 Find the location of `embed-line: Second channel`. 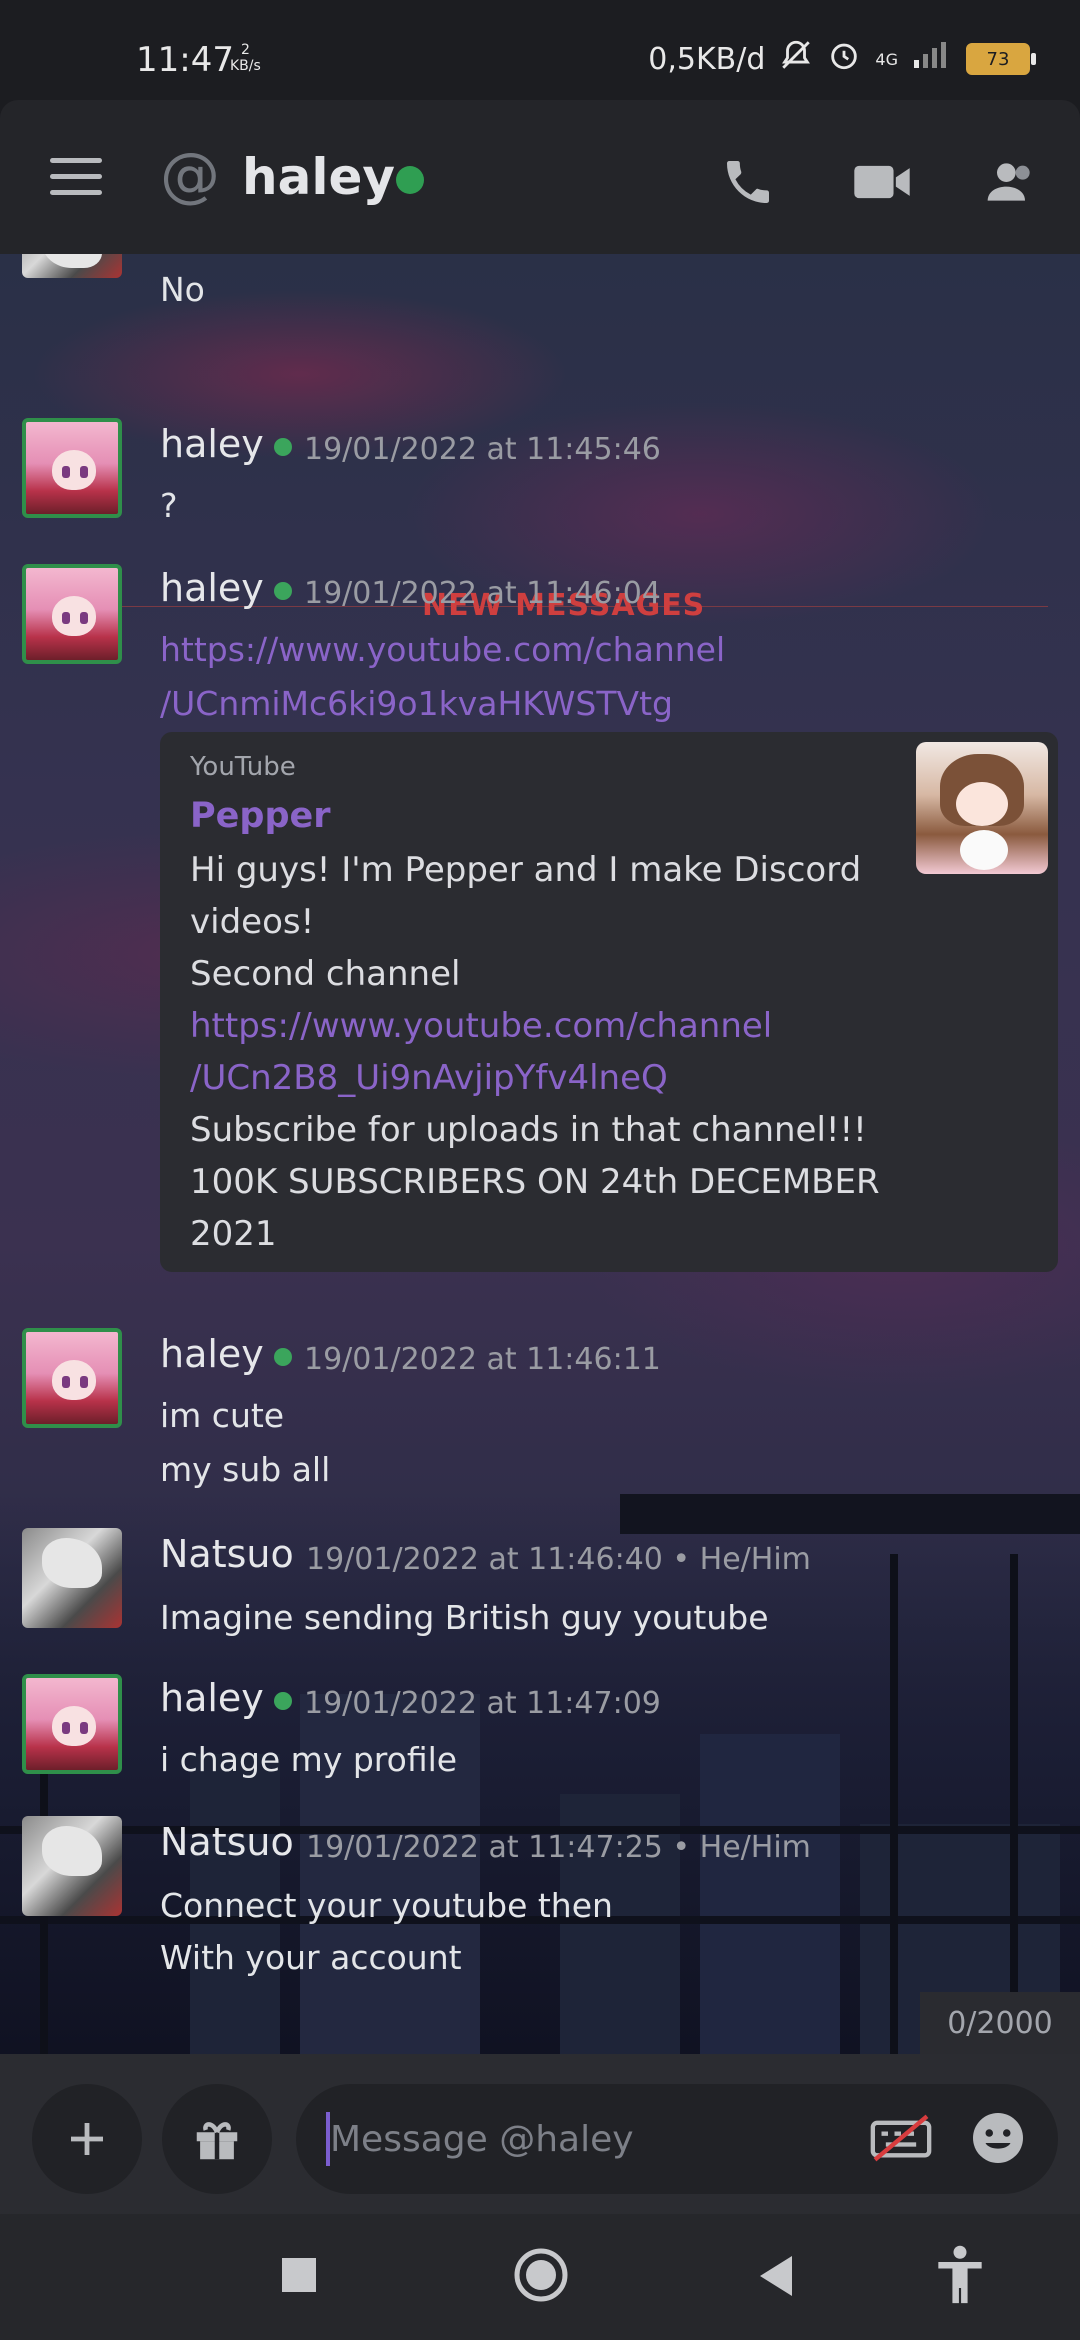

embed-line: Second channel is located at coordinates (325, 974).